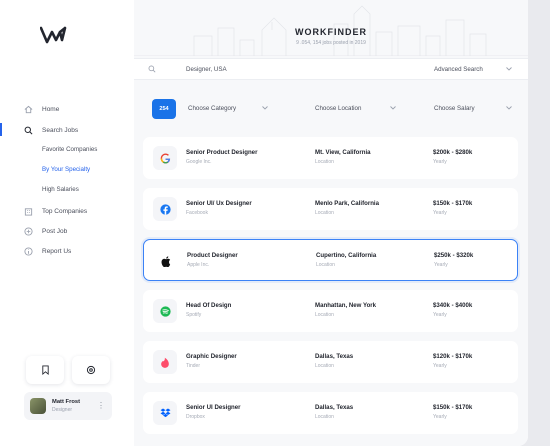 This screenshot has height=446, width=550. I want to click on job-company: Tinder, so click(193, 366).